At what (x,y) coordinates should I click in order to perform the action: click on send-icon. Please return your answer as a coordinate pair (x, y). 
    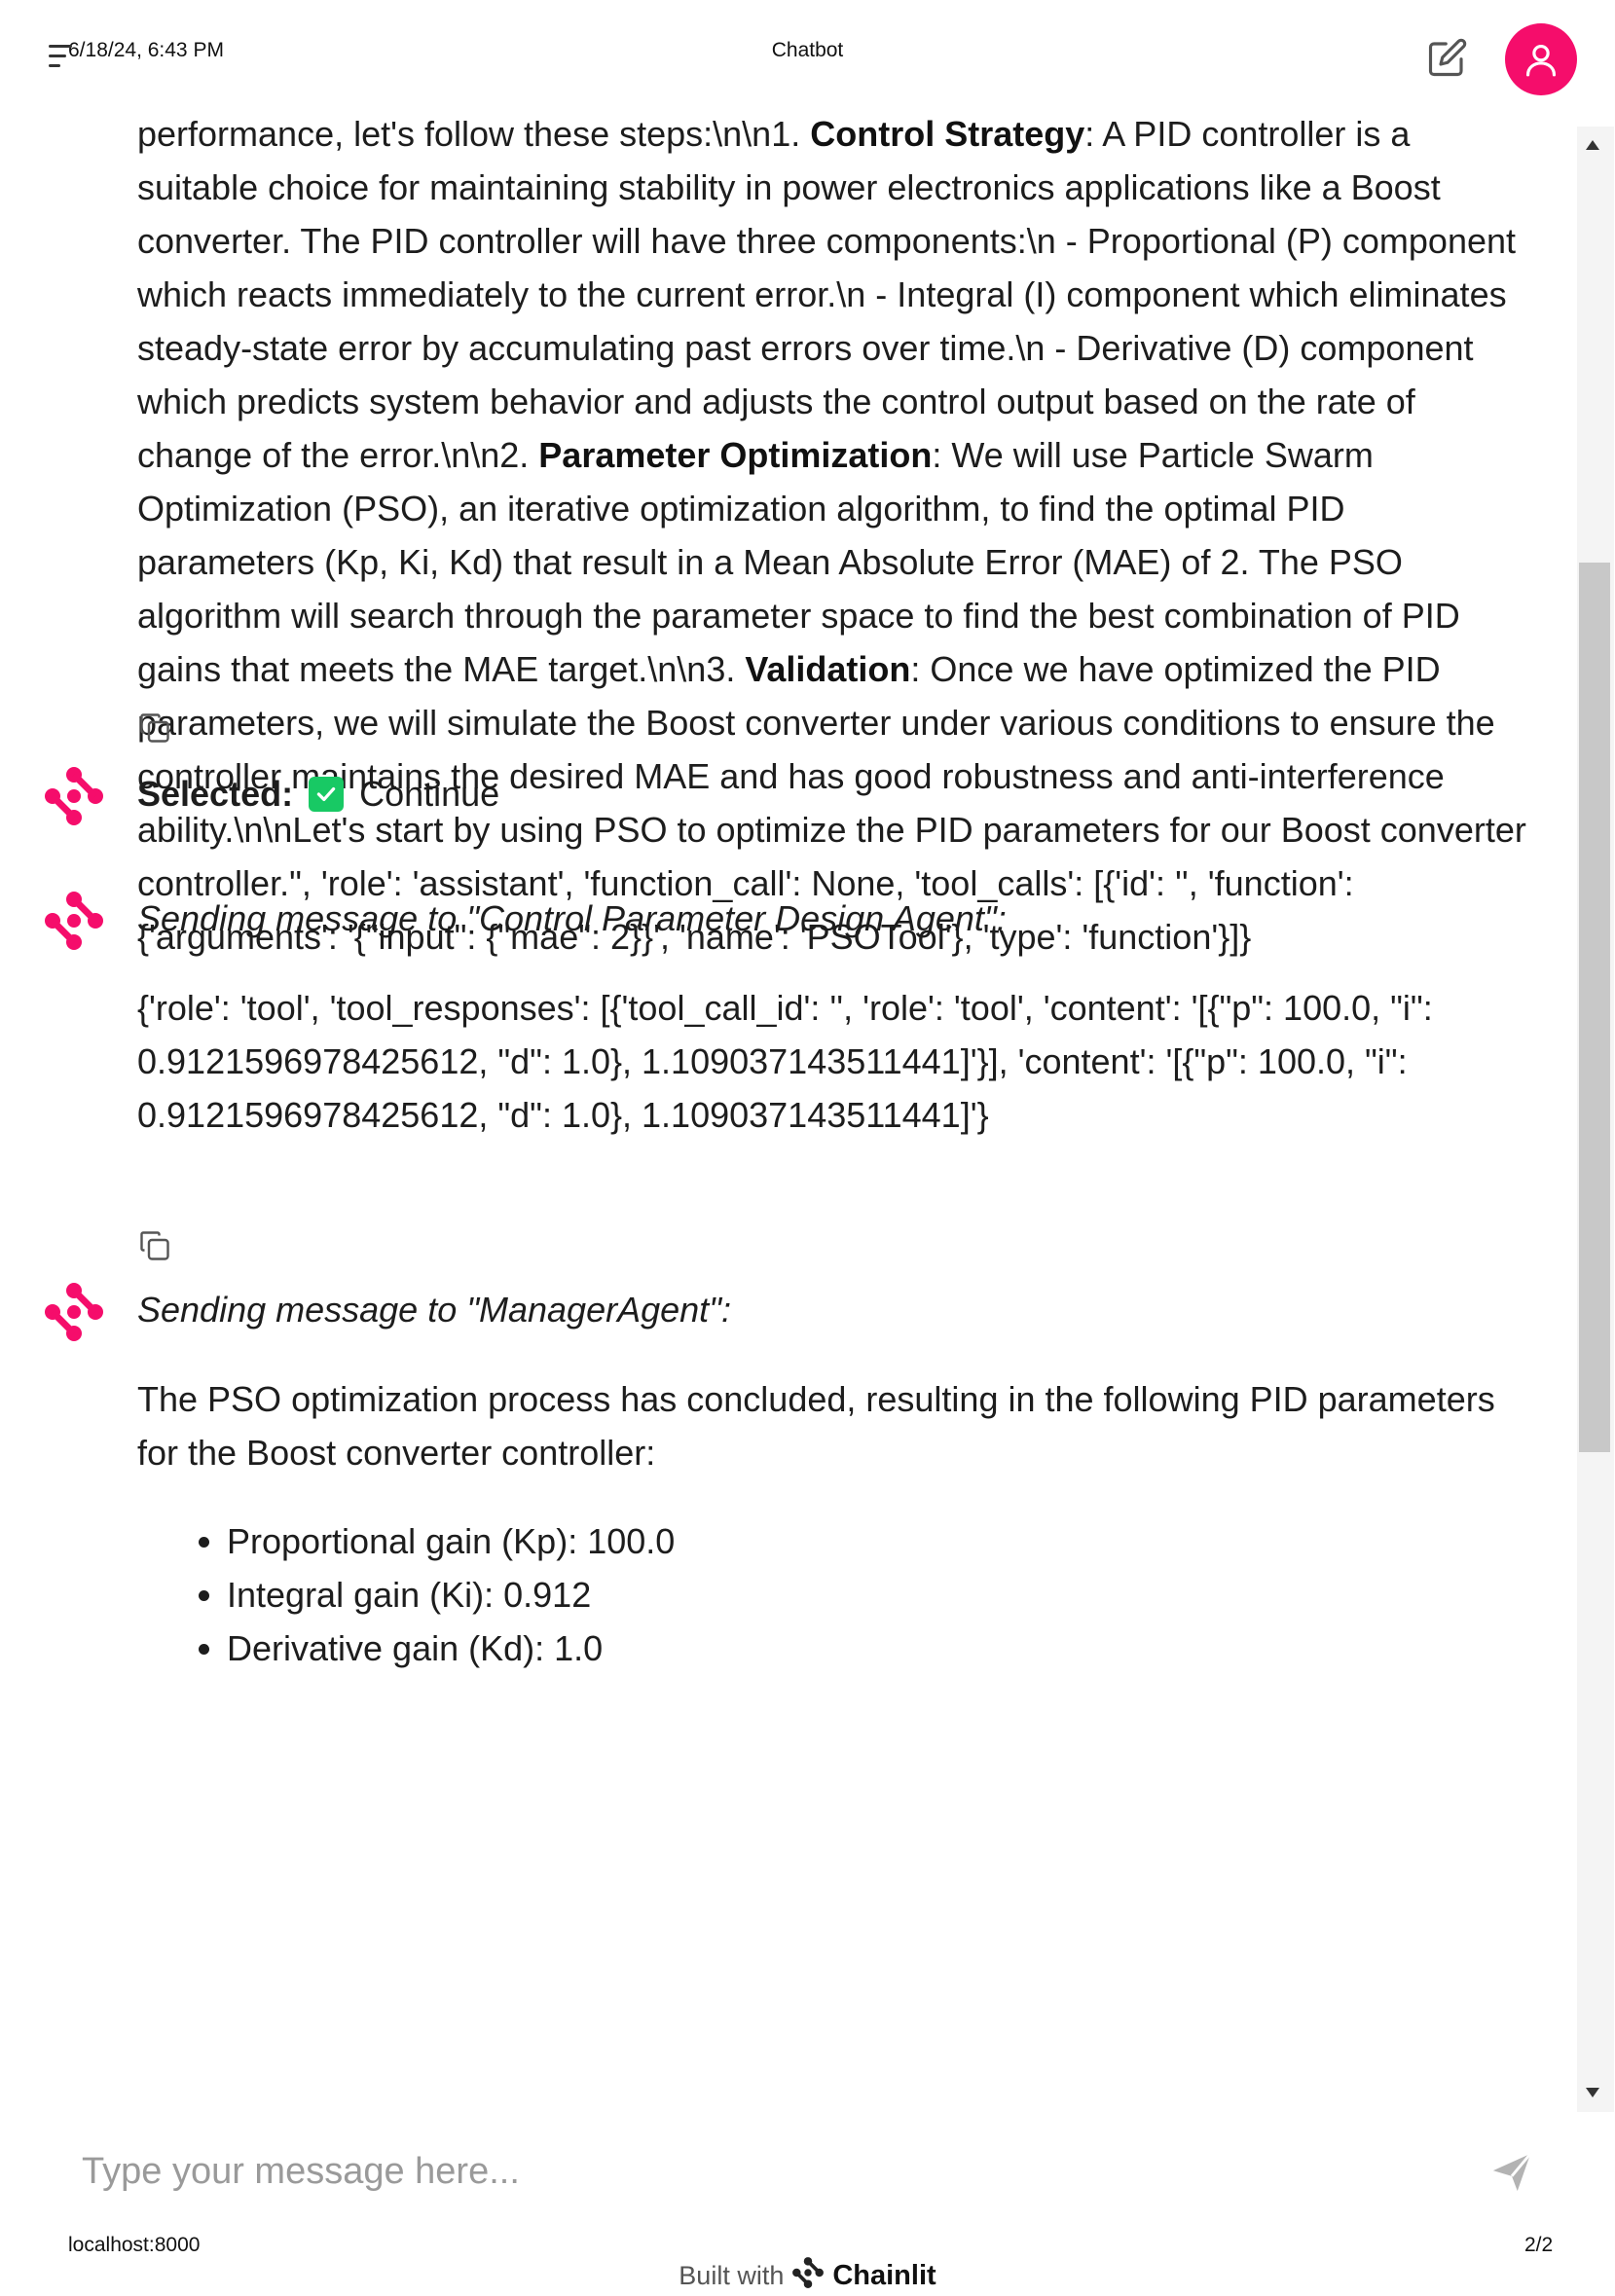
    Looking at the image, I should click on (1511, 2172).